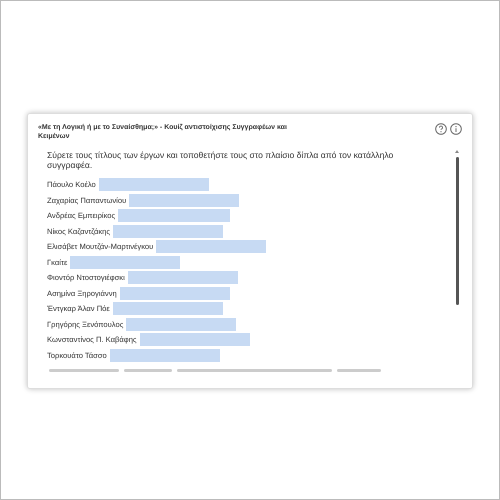 The image size is (500, 500). I want to click on scrollbar-thumb, so click(457, 231).